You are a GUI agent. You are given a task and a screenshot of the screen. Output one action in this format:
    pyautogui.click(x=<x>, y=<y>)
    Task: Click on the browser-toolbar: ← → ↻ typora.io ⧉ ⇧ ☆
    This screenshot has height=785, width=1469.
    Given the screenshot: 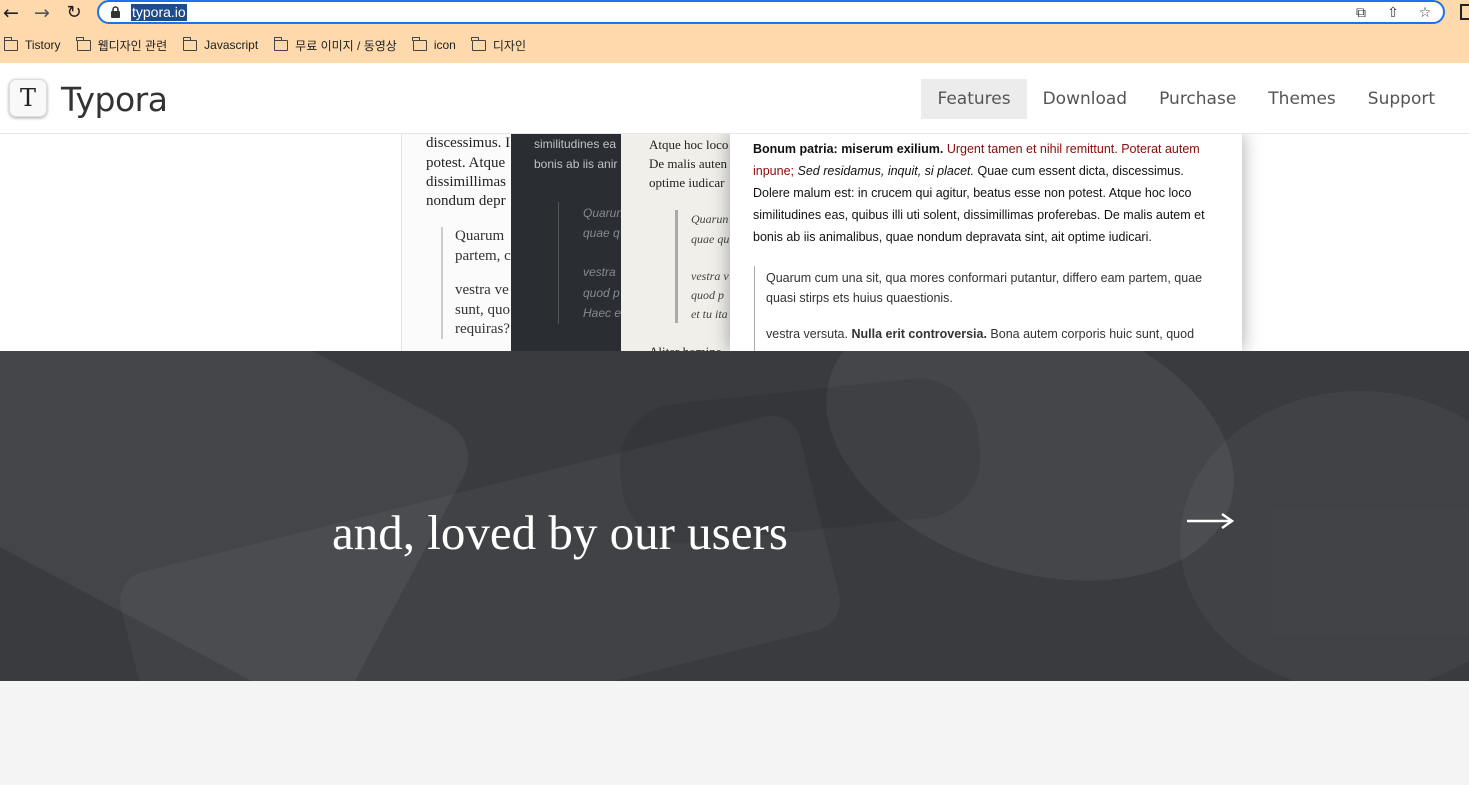 What is the action you would take?
    pyautogui.click(x=734, y=13)
    